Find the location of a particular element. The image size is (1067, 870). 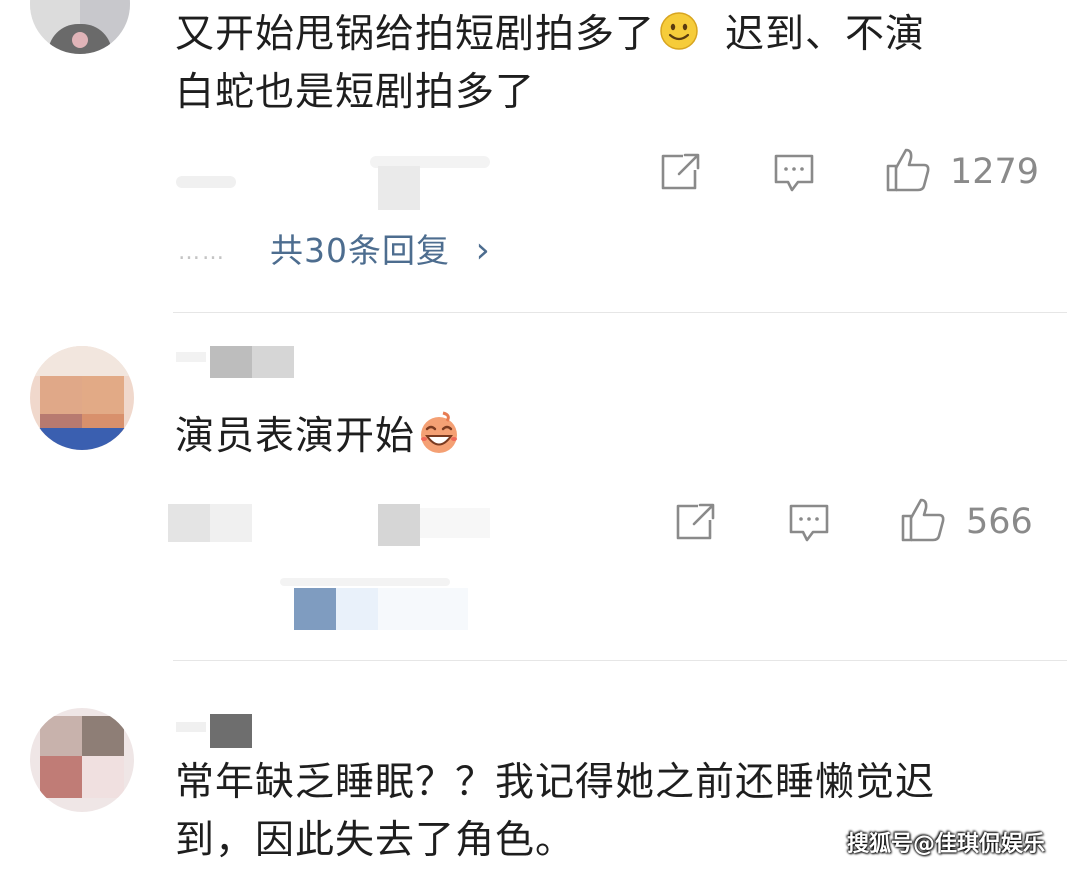

comment-text-line: 演员表演开始 is located at coordinates (295, 436).